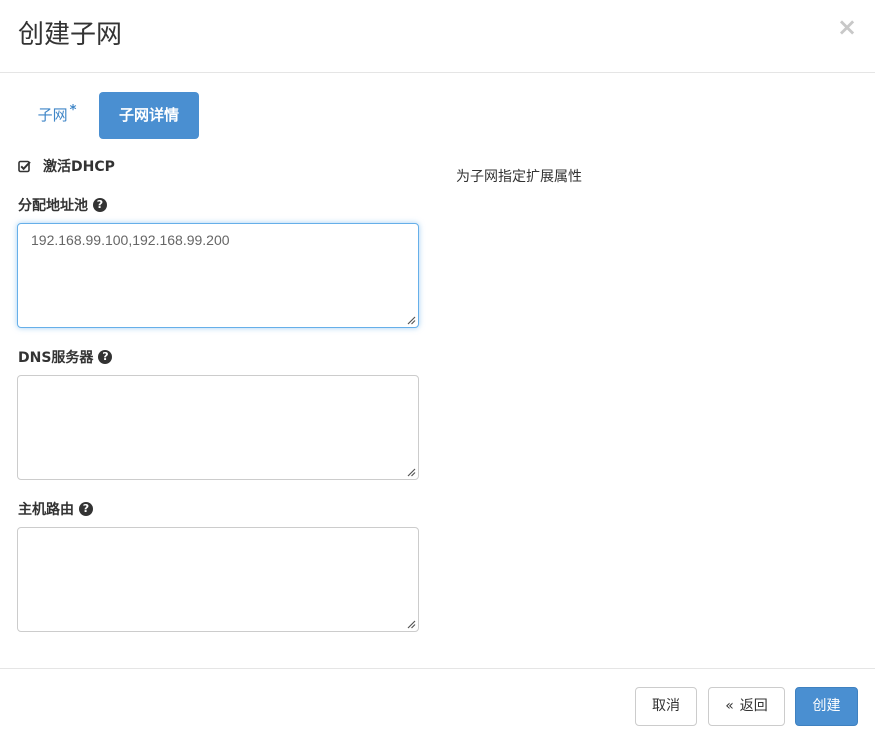 This screenshot has height=741, width=875. What do you see at coordinates (437, 36) in the screenshot?
I see `modal-header: 创建子网 ×` at bounding box center [437, 36].